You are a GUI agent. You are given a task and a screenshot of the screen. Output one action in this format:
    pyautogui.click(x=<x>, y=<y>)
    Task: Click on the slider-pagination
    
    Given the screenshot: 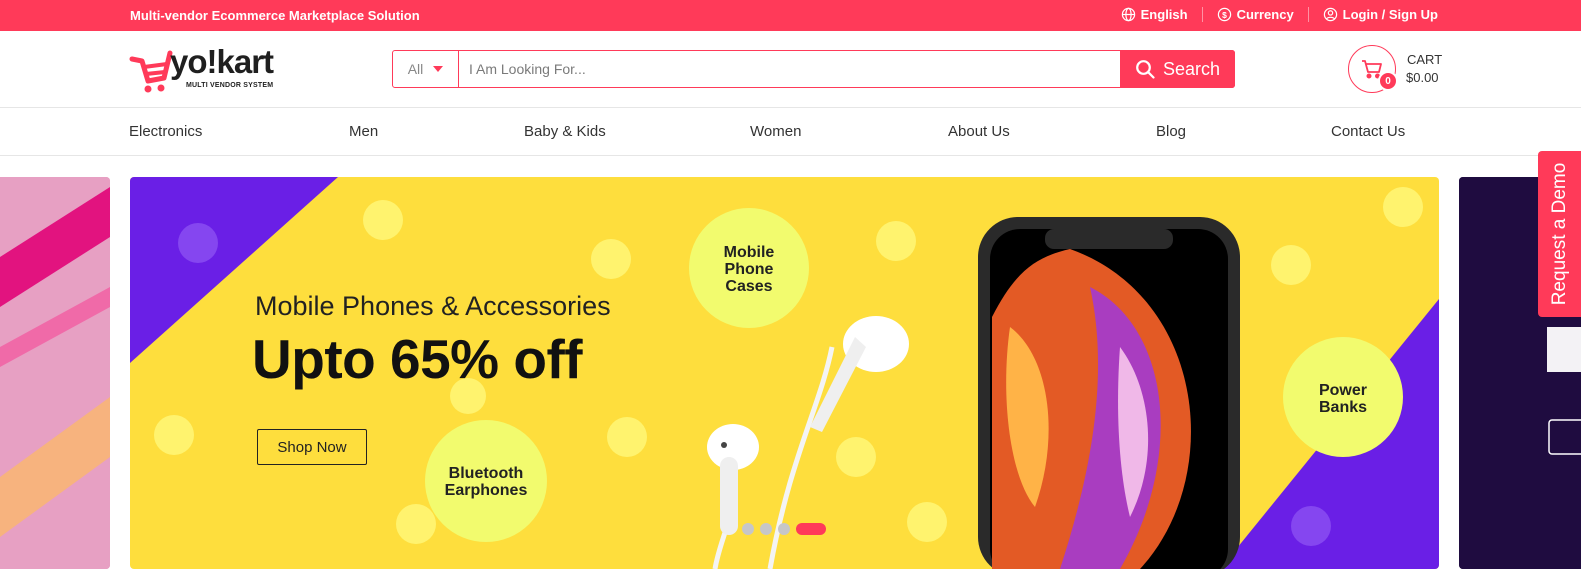 What is the action you would take?
    pyautogui.click(x=784, y=529)
    